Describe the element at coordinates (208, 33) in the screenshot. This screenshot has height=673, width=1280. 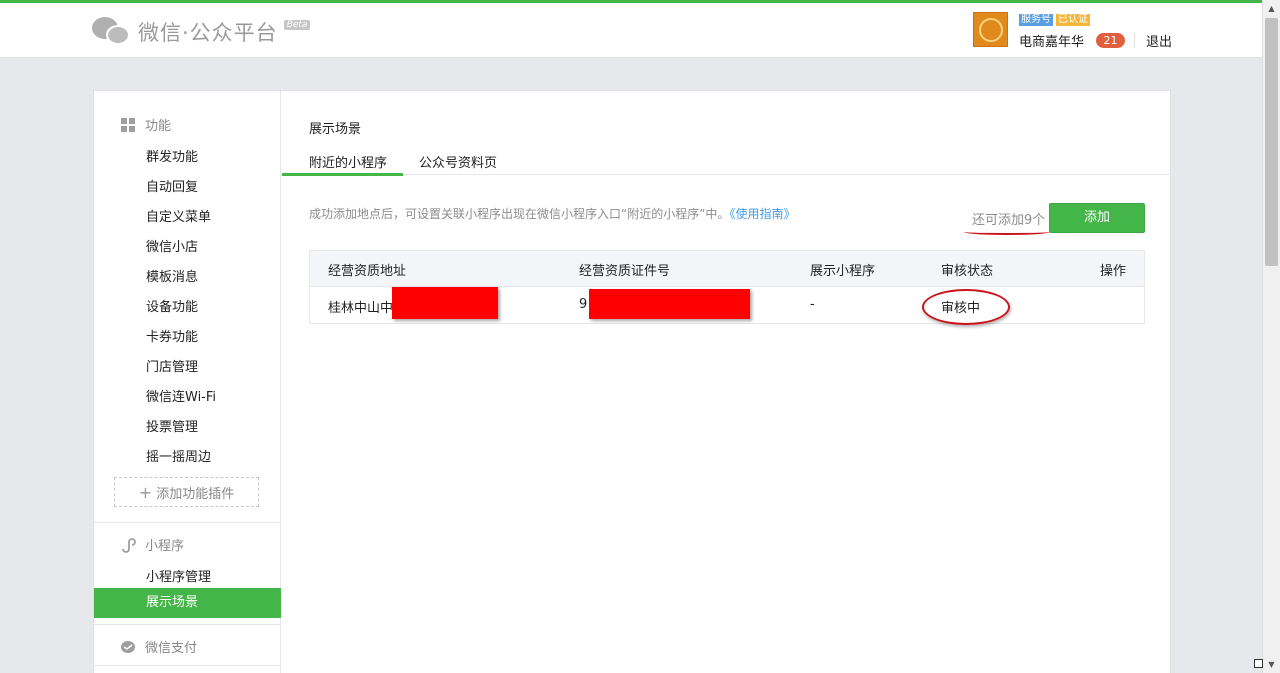
I see `logo-text: 微信·公众平台` at that location.